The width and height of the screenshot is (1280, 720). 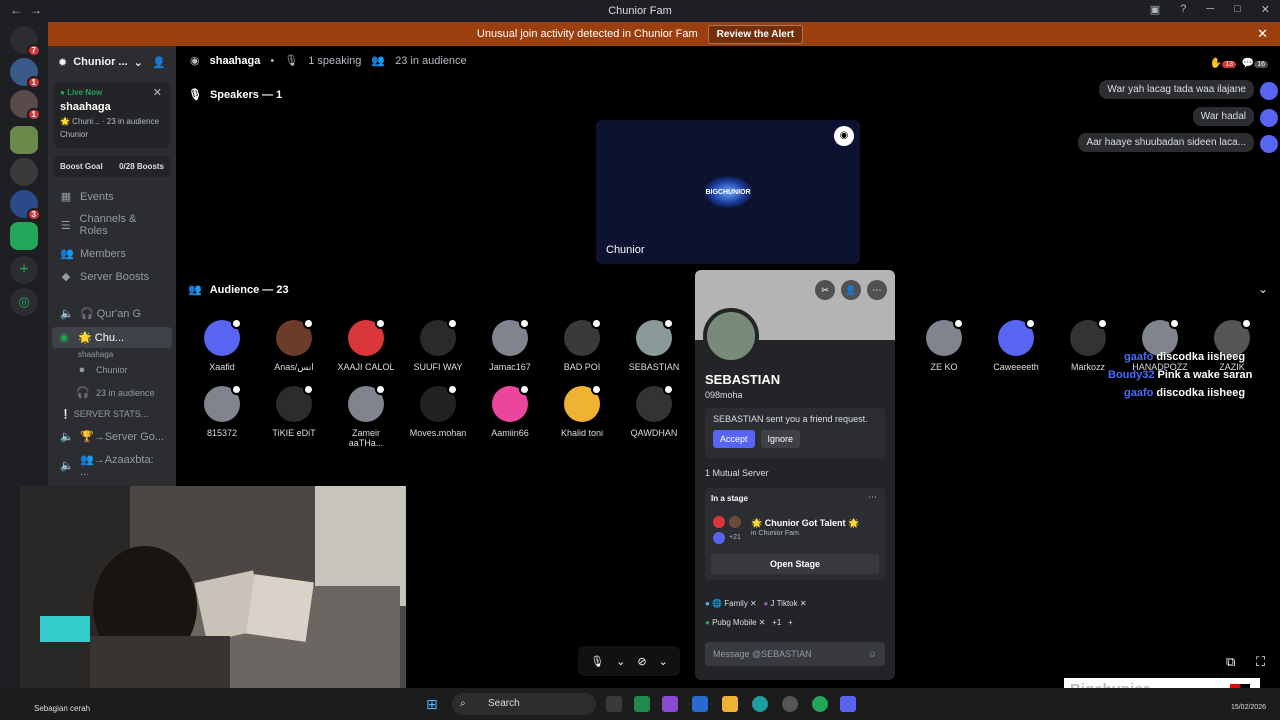 What do you see at coordinates (235, 95) in the screenshot?
I see `speakers-header: 🎙 Speakers — 1` at bounding box center [235, 95].